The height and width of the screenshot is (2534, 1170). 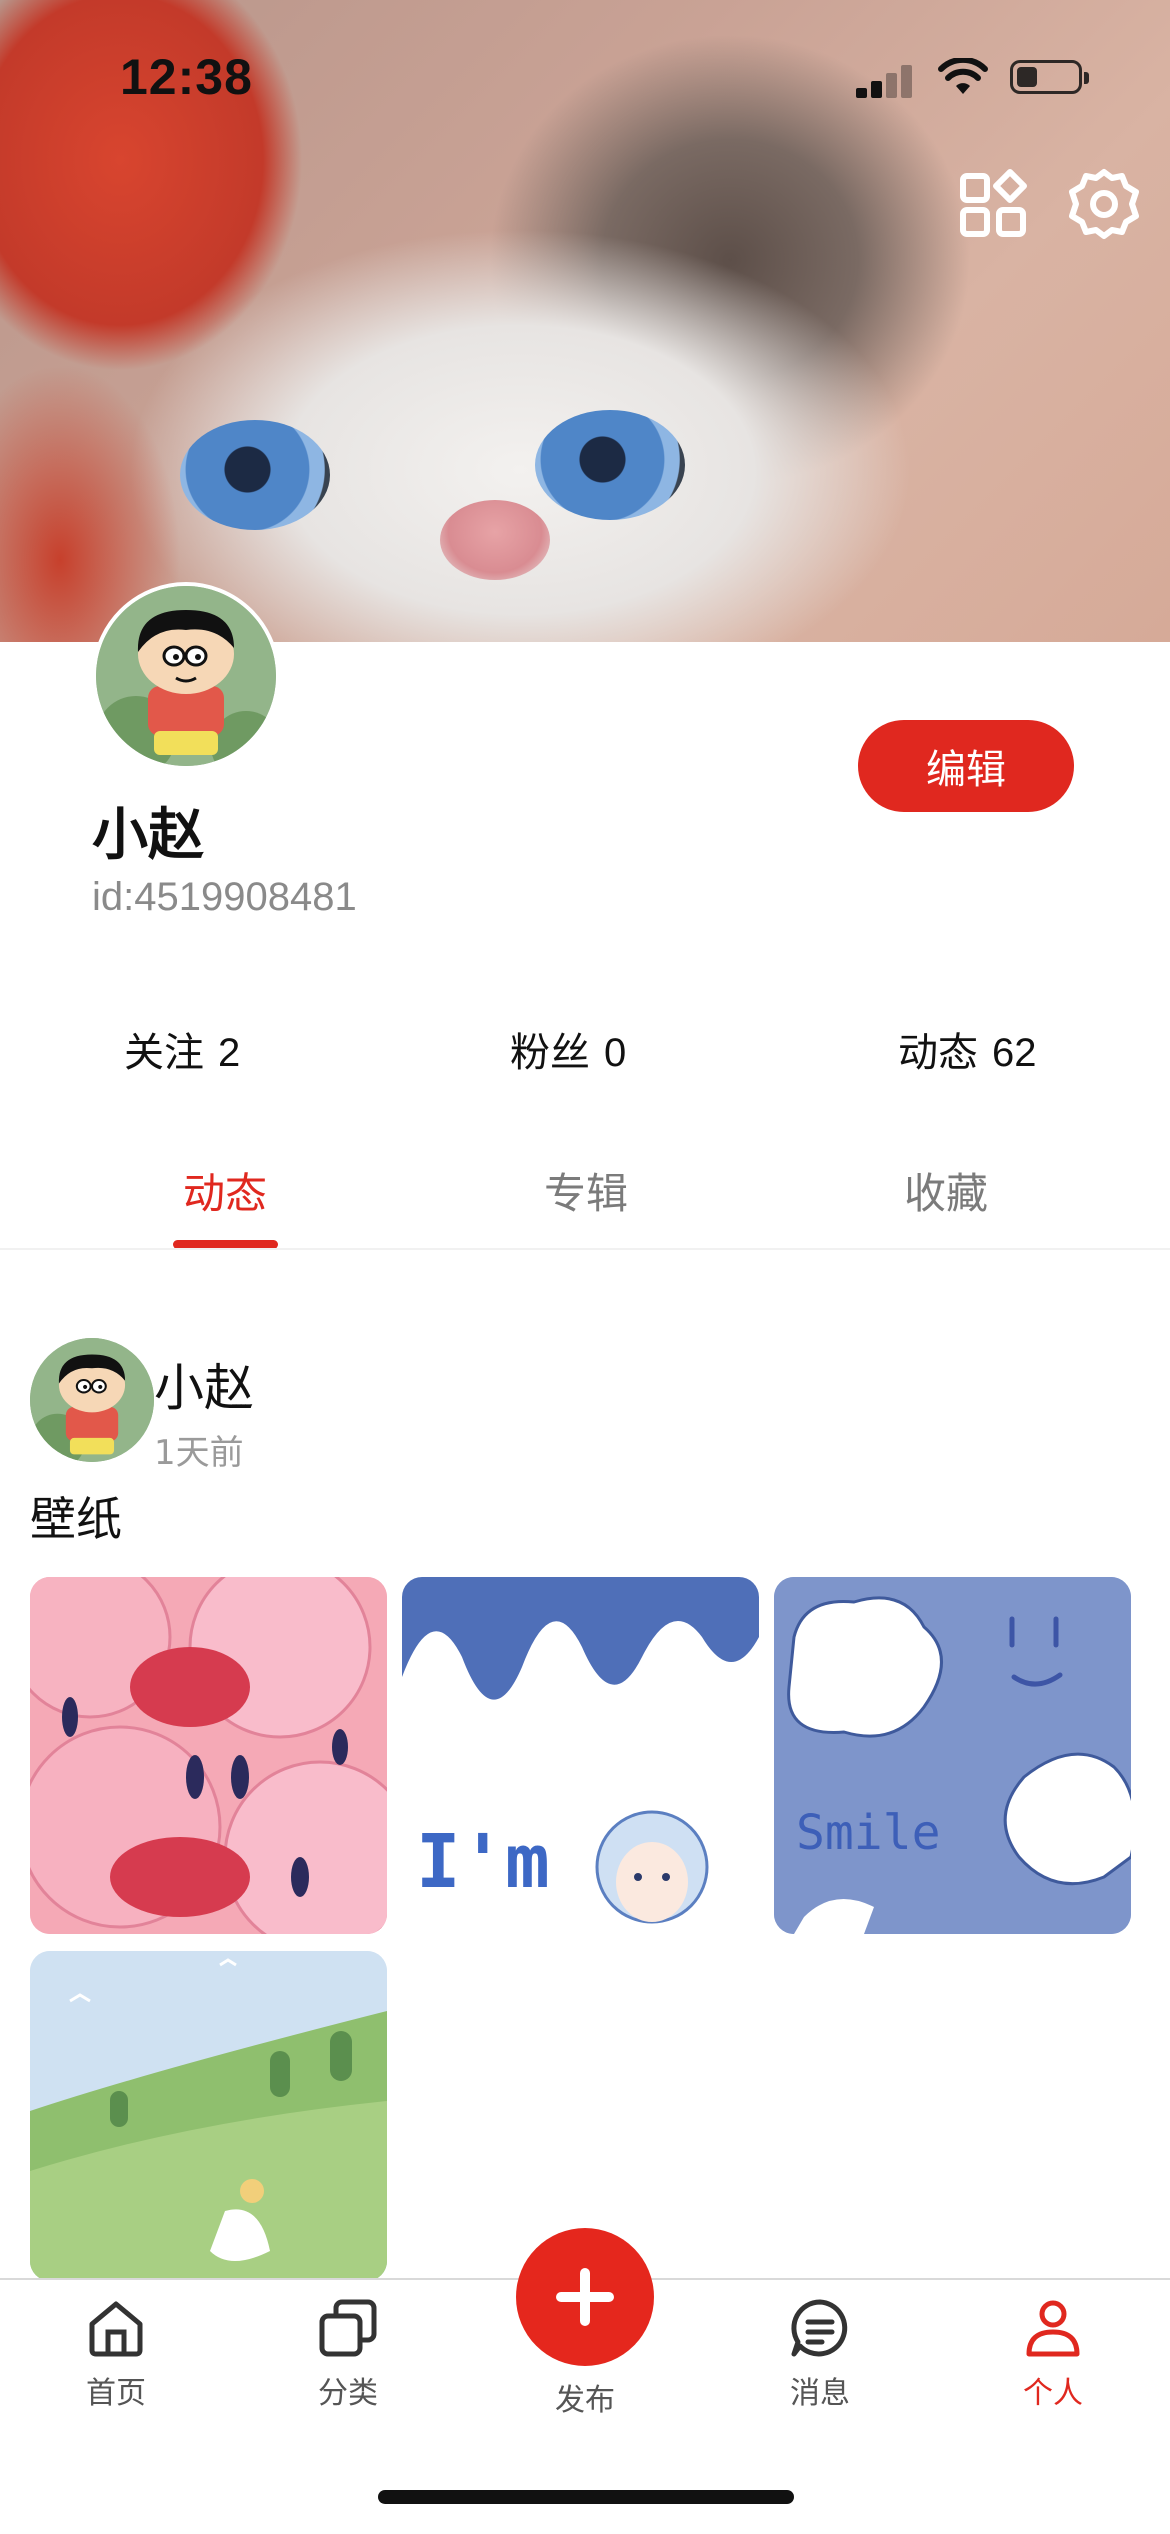 I want to click on stat-following-label: 关注, so click(x=164, y=1053).